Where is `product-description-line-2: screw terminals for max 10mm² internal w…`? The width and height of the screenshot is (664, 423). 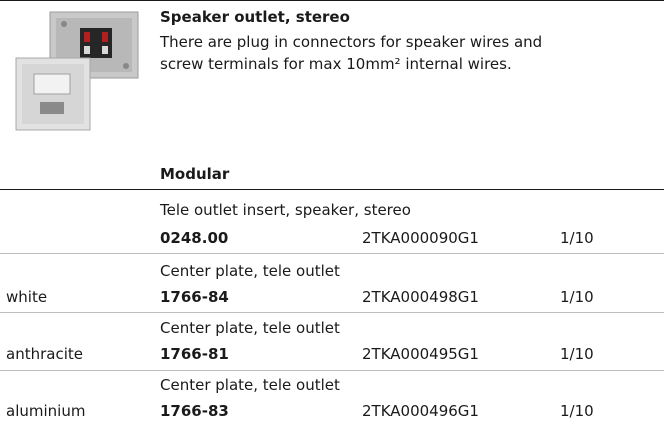 product-description-line-2: screw terminals for max 10mm² internal w… is located at coordinates (336, 64).